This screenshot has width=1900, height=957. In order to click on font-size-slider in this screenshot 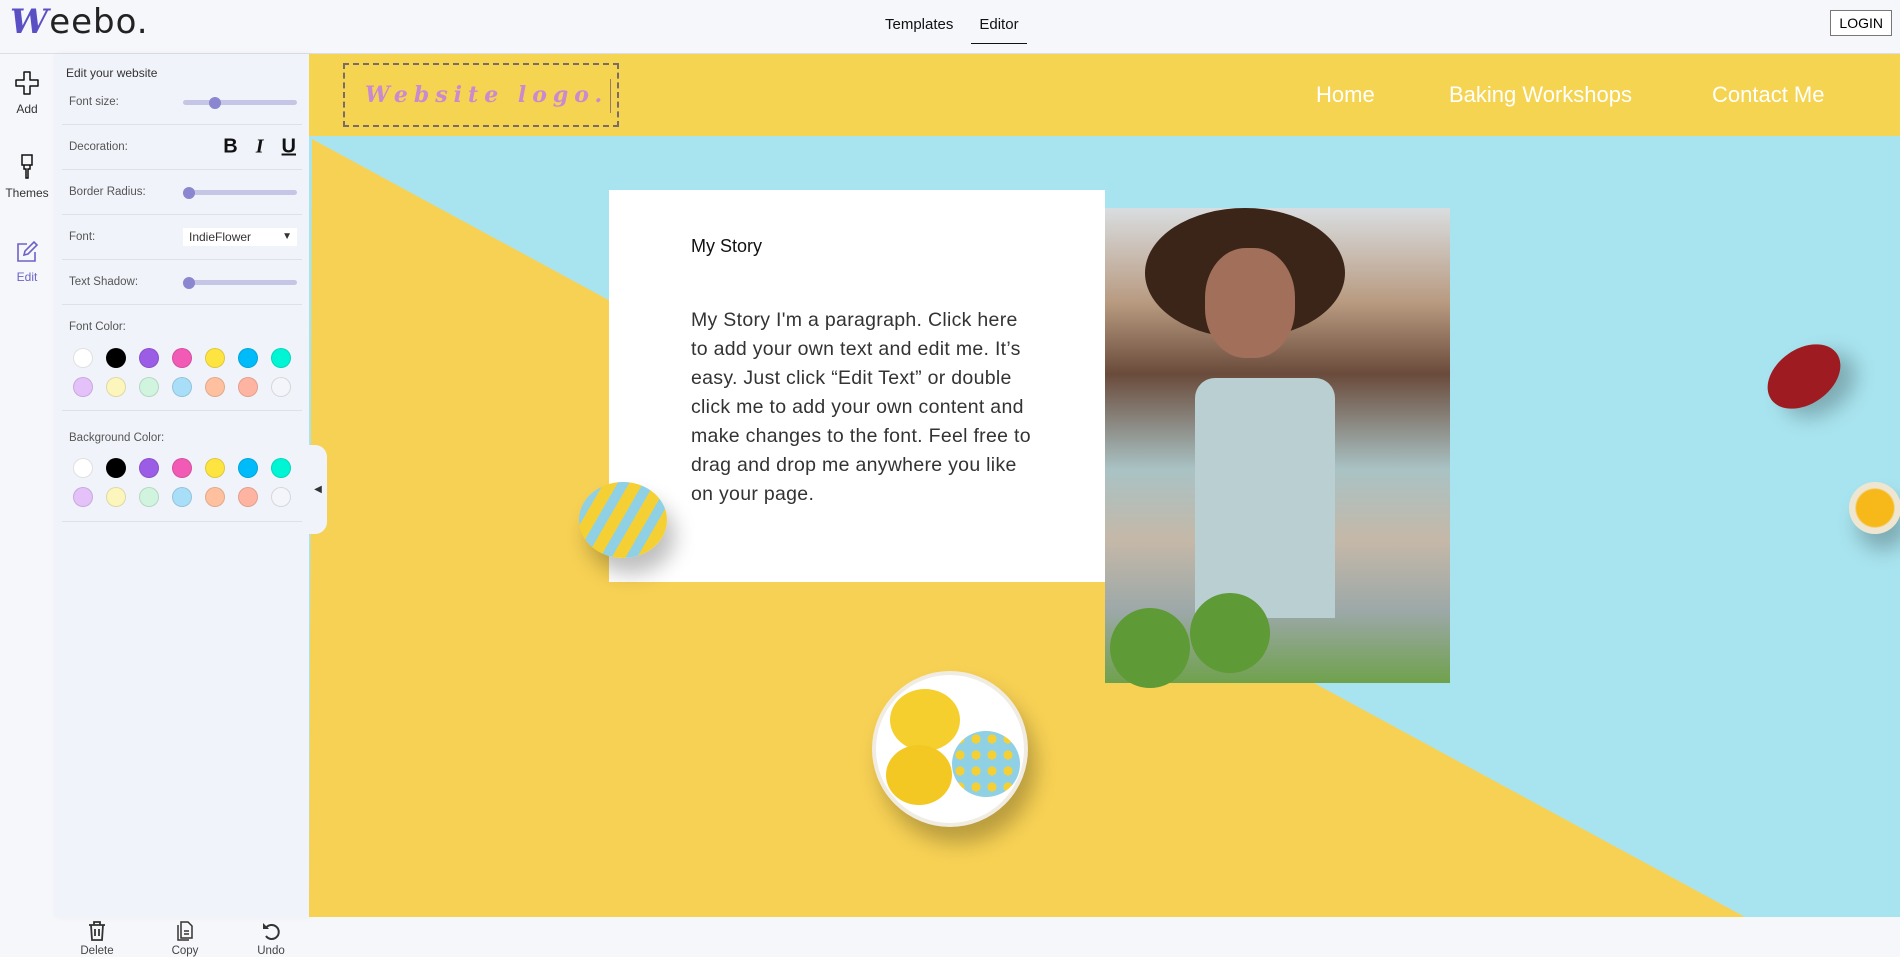, I will do `click(240, 102)`.